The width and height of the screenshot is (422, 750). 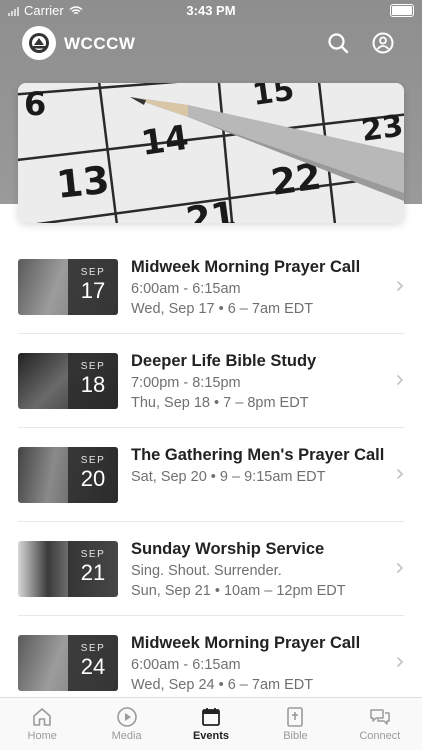 I want to click on event-date-badge: SEP 24, so click(x=93, y=663).